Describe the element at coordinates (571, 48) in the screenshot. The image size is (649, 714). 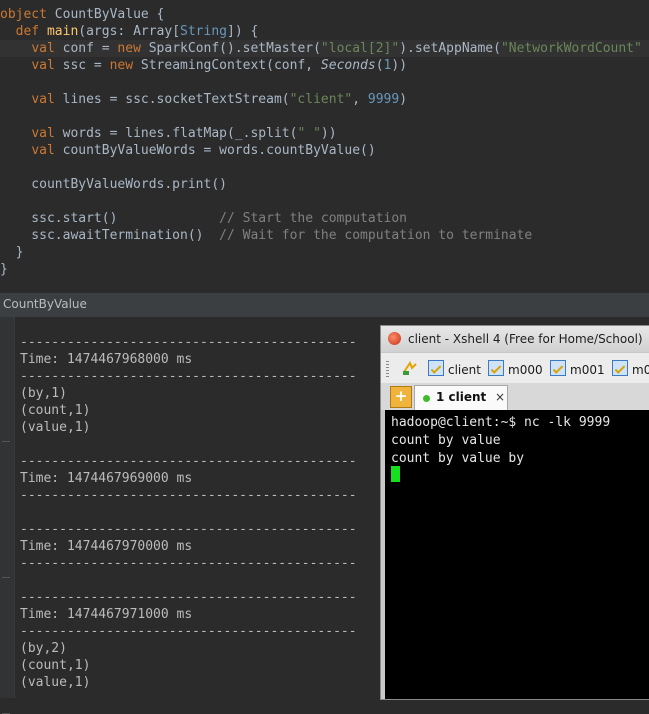
I see `code-token: "NetworkWordCount"` at that location.